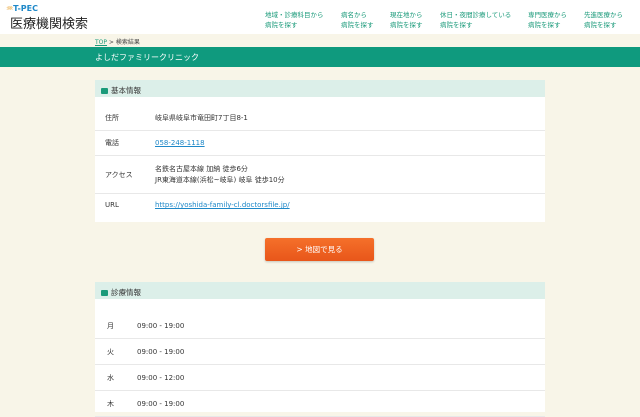 Image resolution: width=640 pixels, height=417 pixels. Describe the element at coordinates (112, 143) in the screenshot. I see `phone-label: 電話` at that location.